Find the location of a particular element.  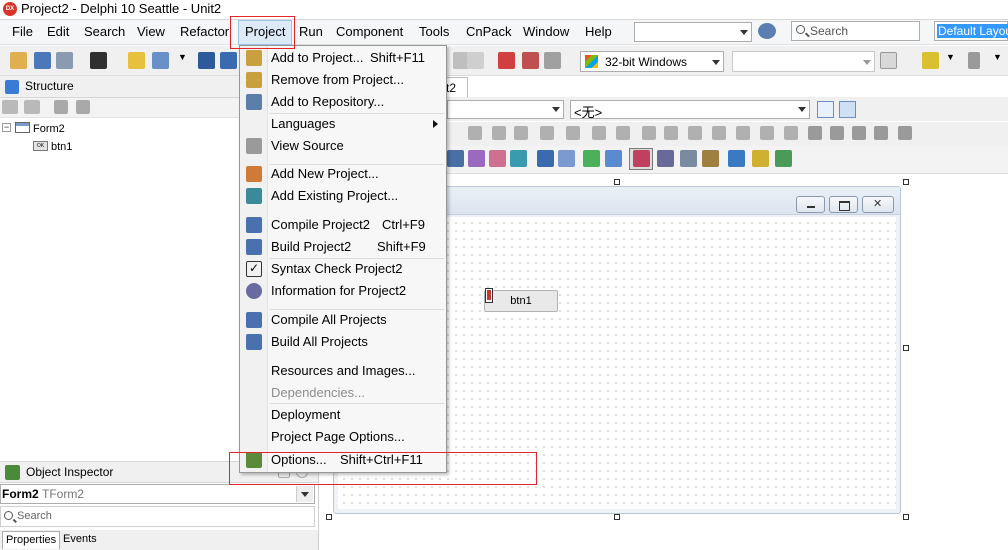

menu-search: Search is located at coordinates (104, 32).